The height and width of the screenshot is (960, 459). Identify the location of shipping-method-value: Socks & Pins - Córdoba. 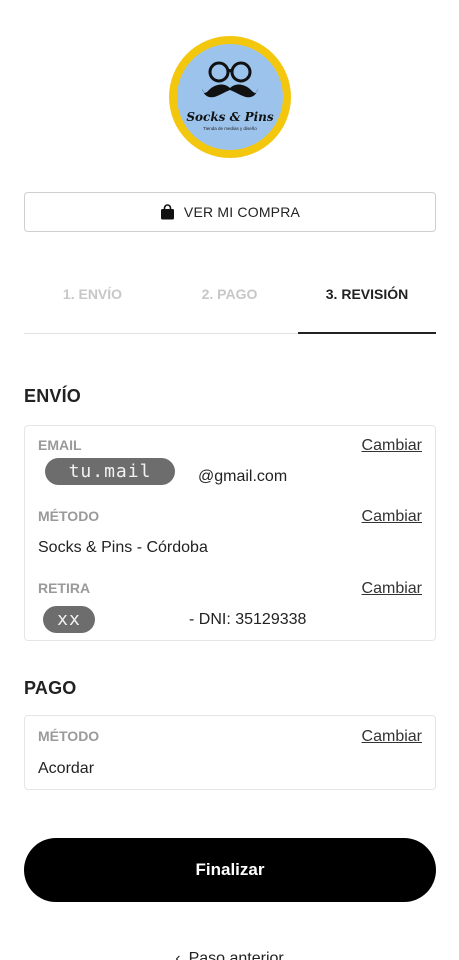
(123, 547).